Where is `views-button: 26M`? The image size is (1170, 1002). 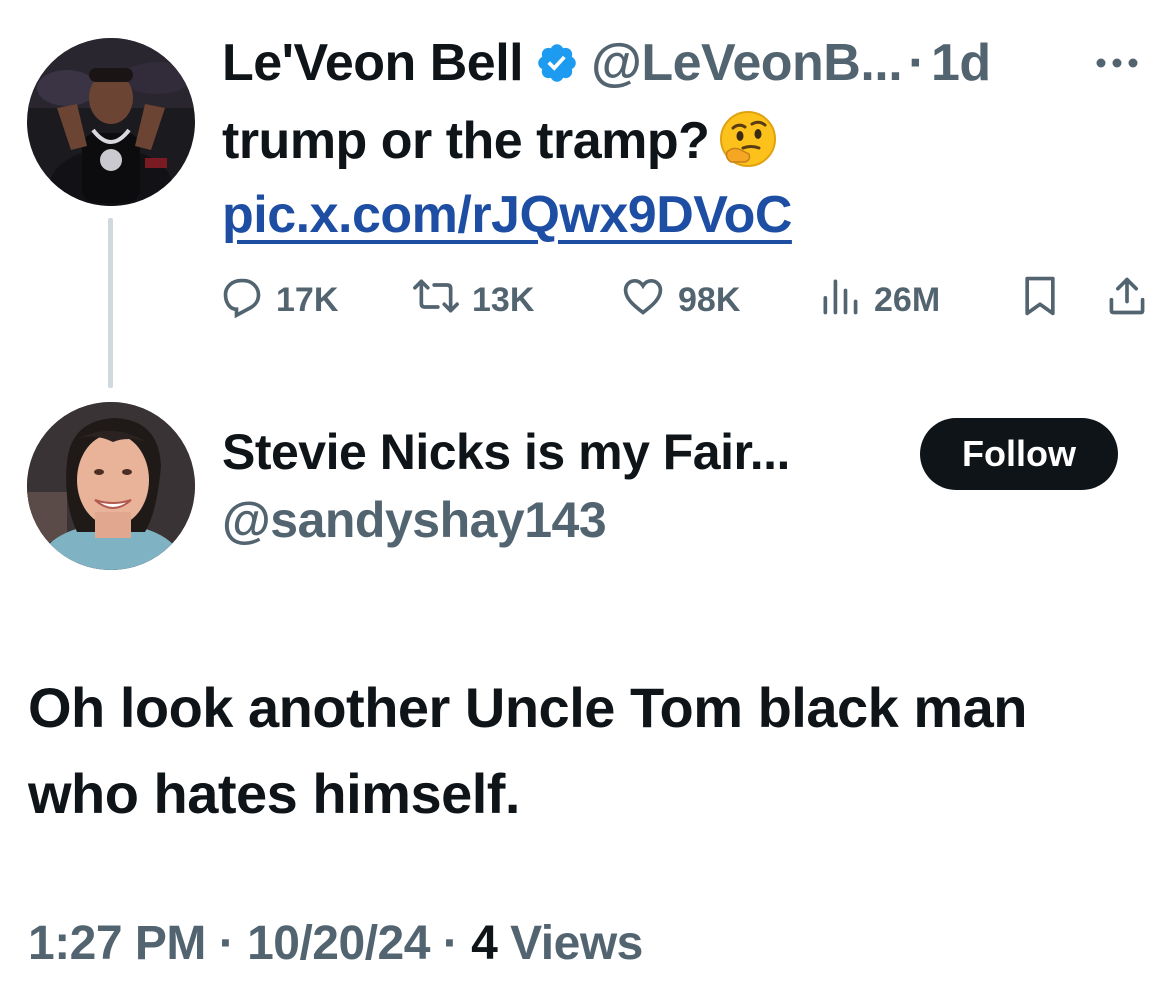
views-button: 26M is located at coordinates (879, 300).